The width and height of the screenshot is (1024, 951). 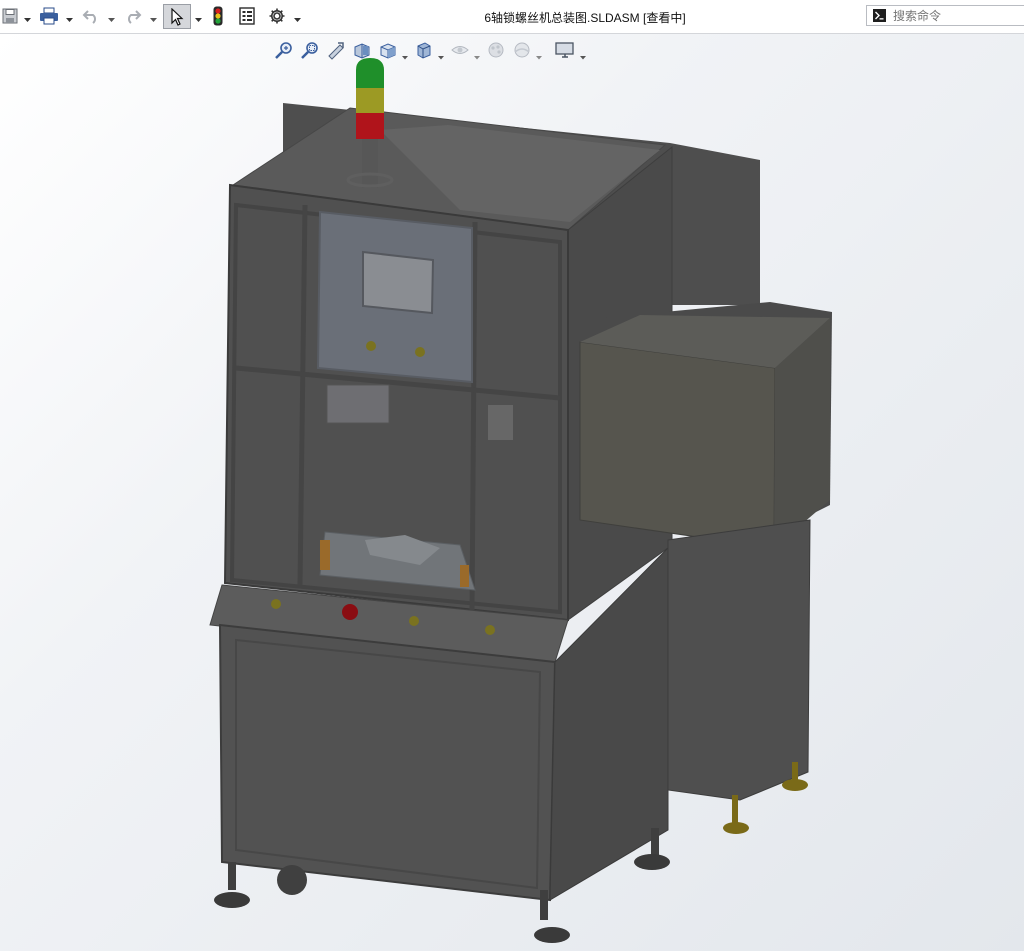 I want to click on save-dropdown-icon, so click(x=27, y=19).